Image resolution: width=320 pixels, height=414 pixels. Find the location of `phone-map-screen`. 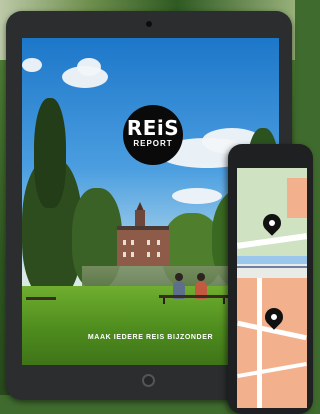

phone-map-screen is located at coordinates (272, 288).